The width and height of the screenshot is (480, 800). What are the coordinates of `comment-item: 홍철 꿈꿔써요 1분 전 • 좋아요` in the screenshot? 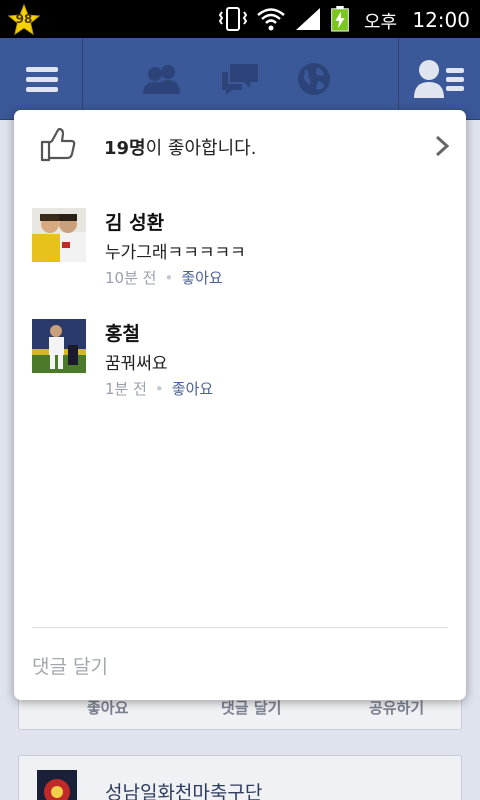 It's located at (240, 367).